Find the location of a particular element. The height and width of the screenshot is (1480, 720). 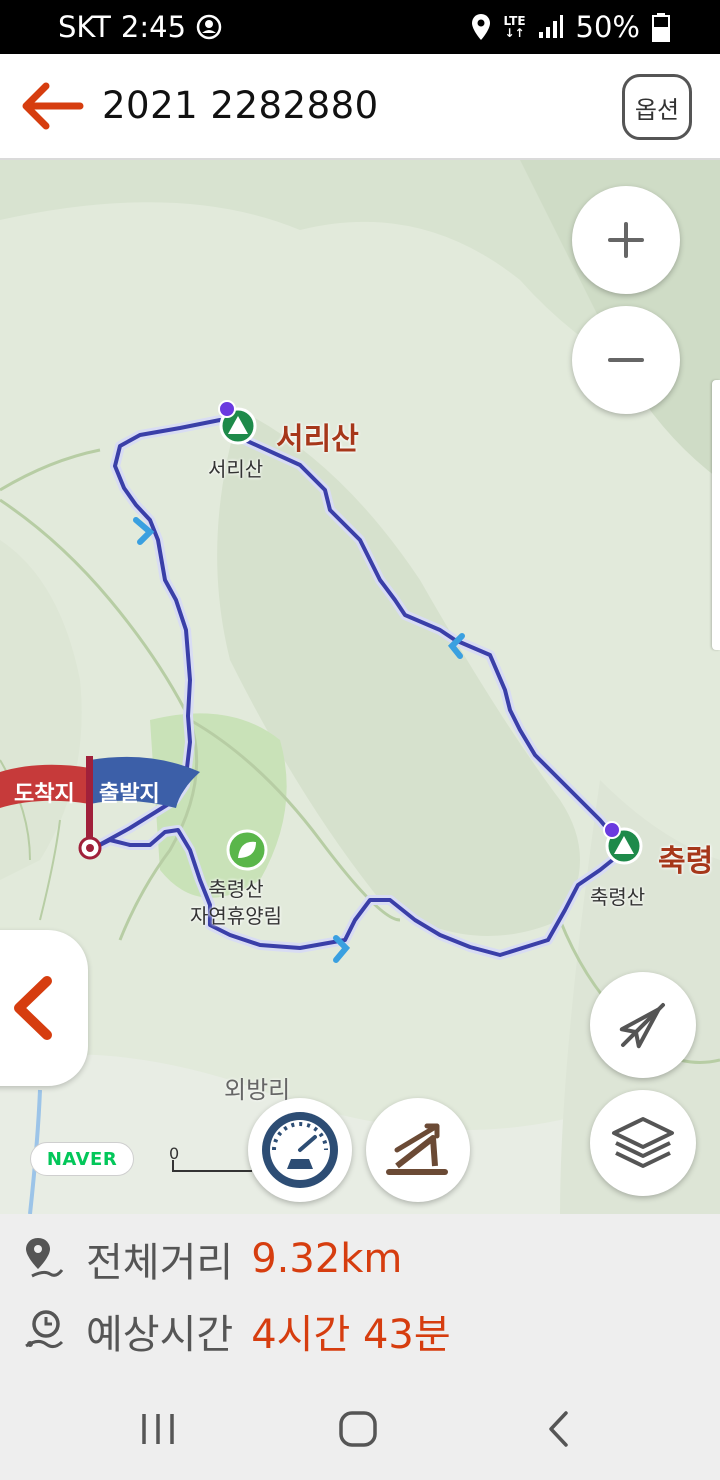

route-distance-icon is located at coordinates (45, 1258).